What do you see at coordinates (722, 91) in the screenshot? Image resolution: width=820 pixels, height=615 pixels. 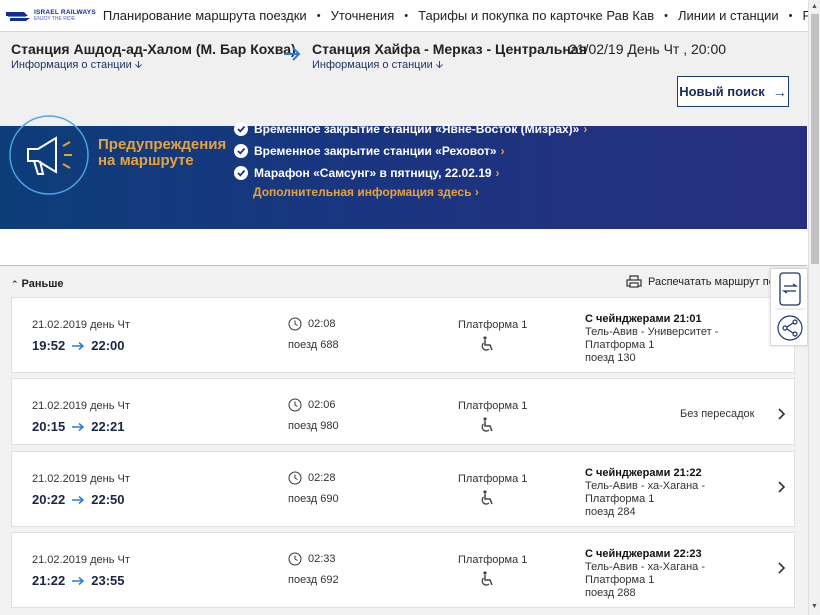 I see `new-search-label: Новый поиск` at bounding box center [722, 91].